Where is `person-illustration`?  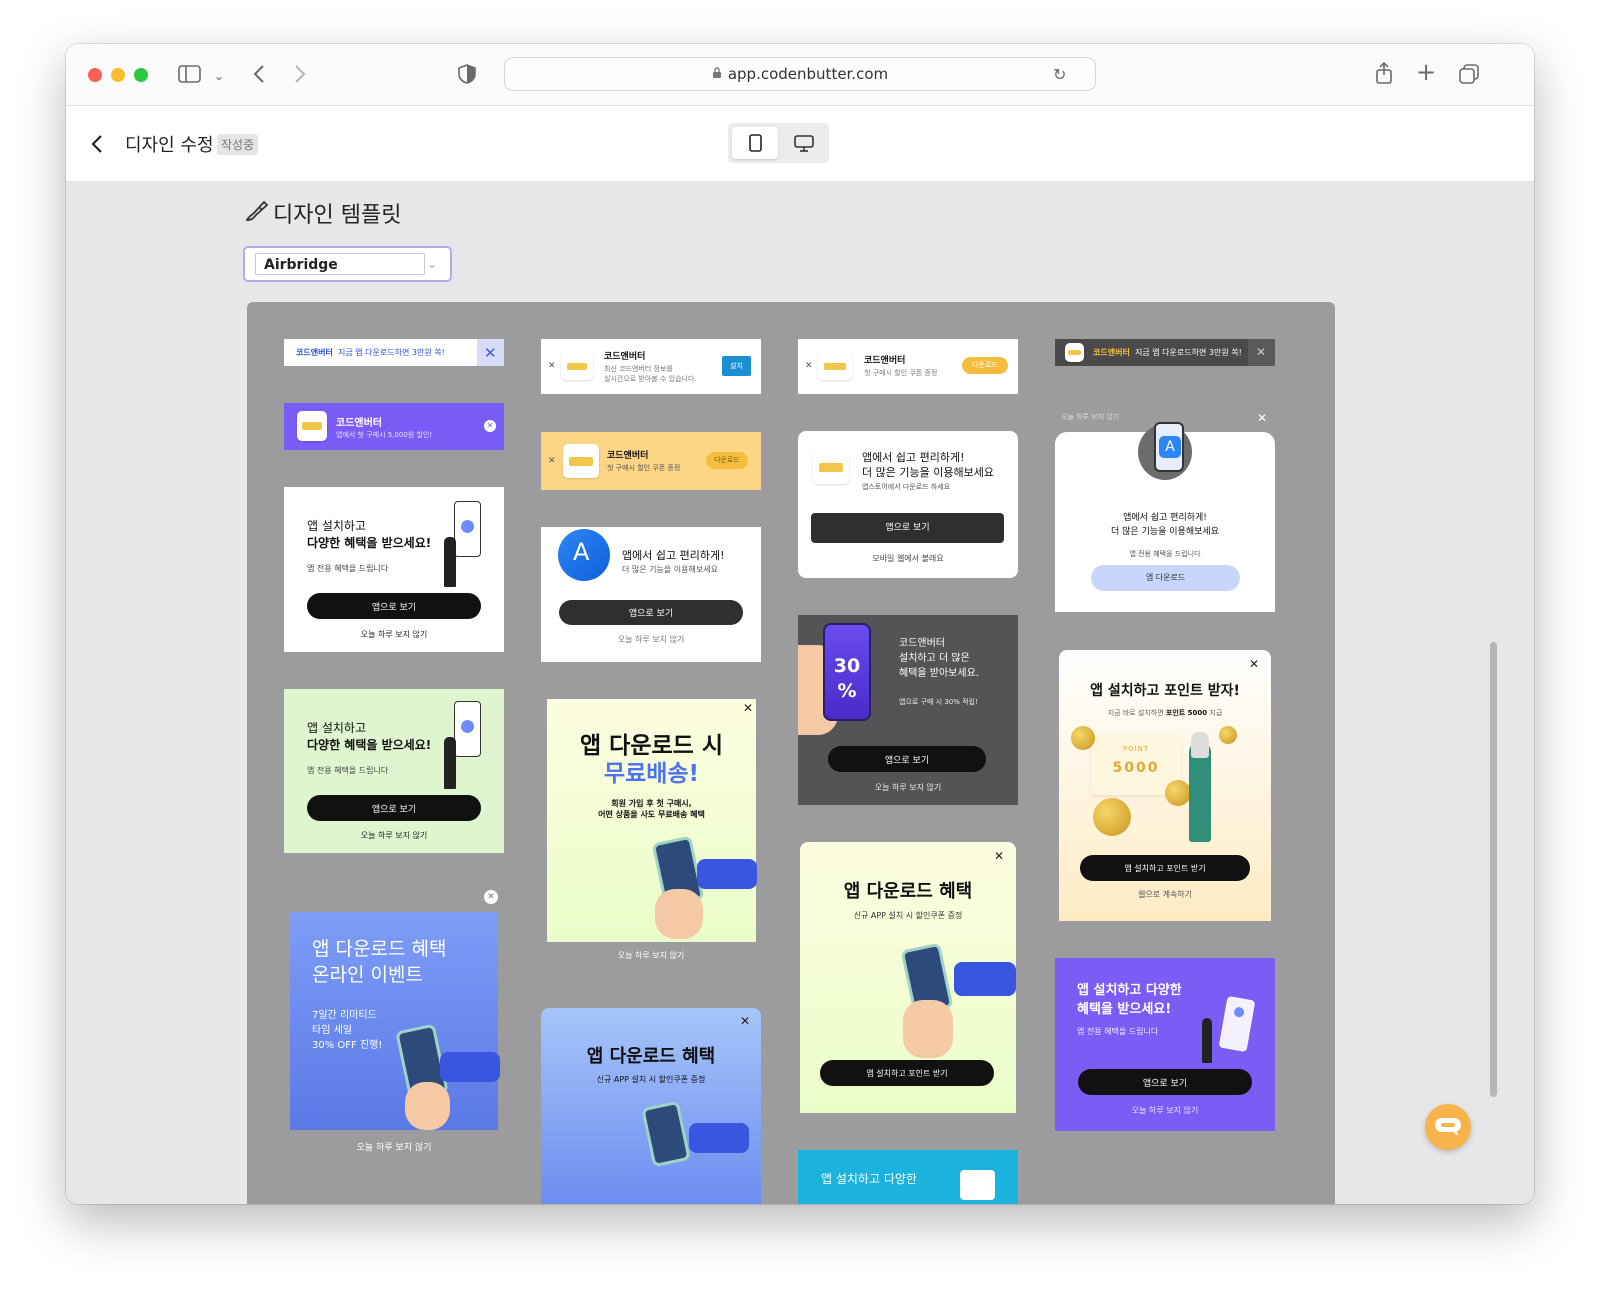
person-illustration is located at coordinates (450, 763).